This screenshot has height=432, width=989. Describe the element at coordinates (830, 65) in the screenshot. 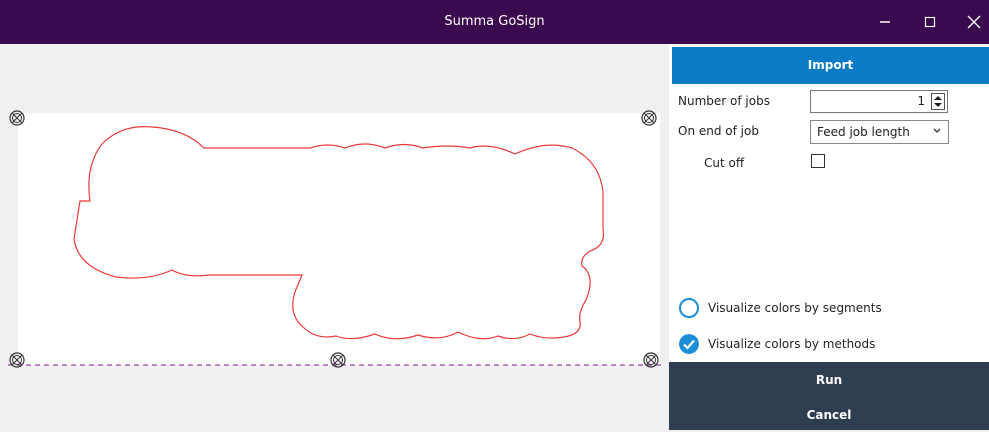

I see `import-button: Import` at that location.